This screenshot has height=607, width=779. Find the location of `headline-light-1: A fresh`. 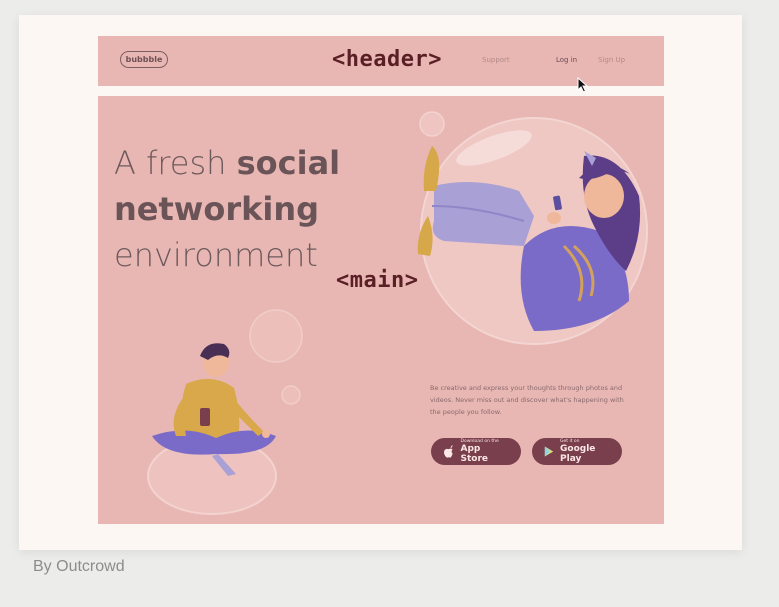

headline-light-1: A fresh is located at coordinates (175, 163).